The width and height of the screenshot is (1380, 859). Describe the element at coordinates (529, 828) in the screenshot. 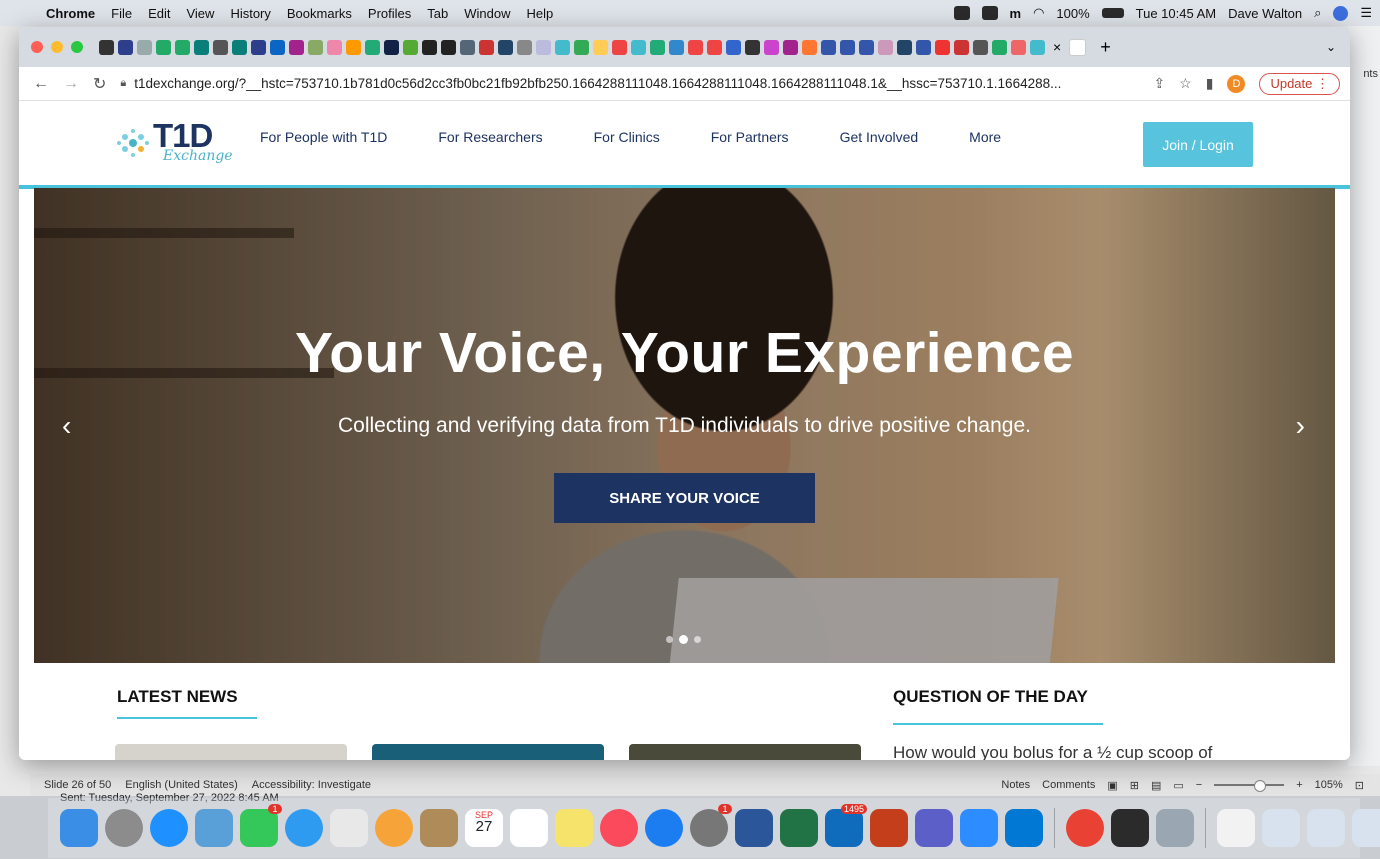

I see `reminders-icon` at that location.